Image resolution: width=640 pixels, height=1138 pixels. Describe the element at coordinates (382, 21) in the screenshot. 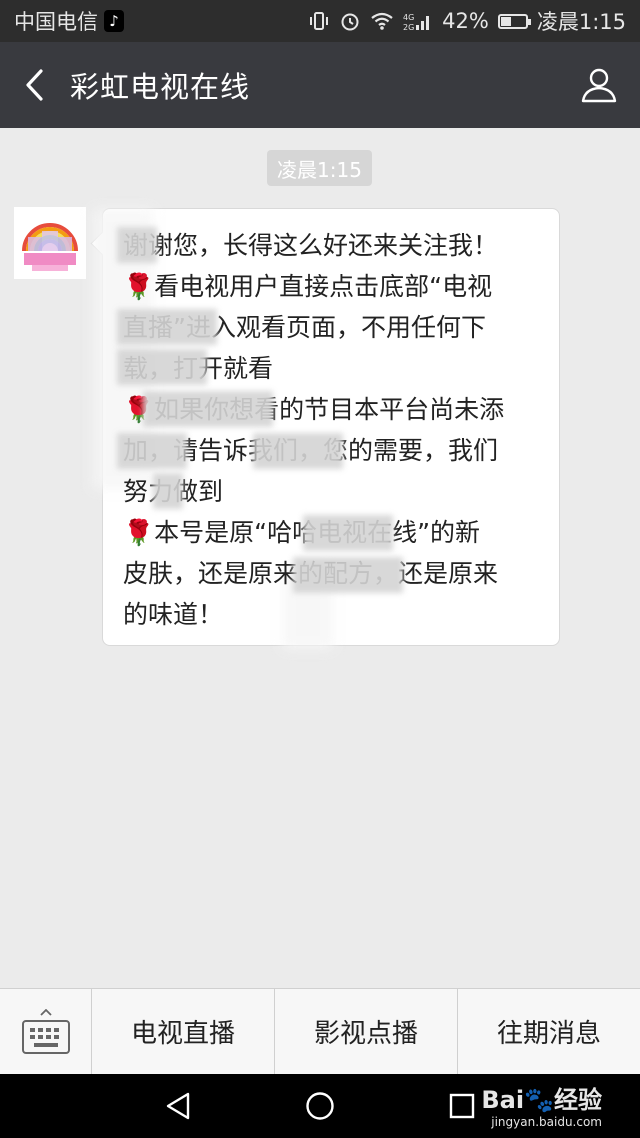

I see `wifi-icon` at that location.